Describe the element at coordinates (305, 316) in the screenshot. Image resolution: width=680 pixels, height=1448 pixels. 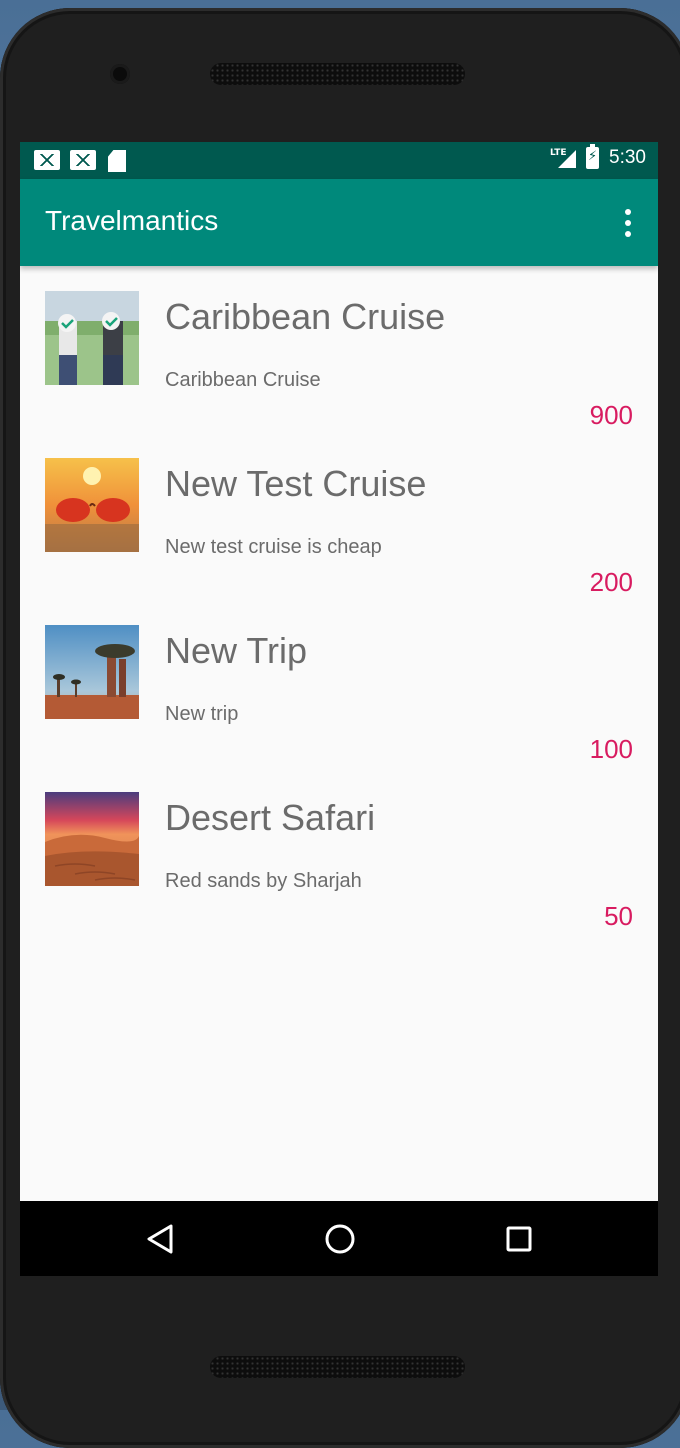
I see `deal-title: Caribbean Cruise` at that location.